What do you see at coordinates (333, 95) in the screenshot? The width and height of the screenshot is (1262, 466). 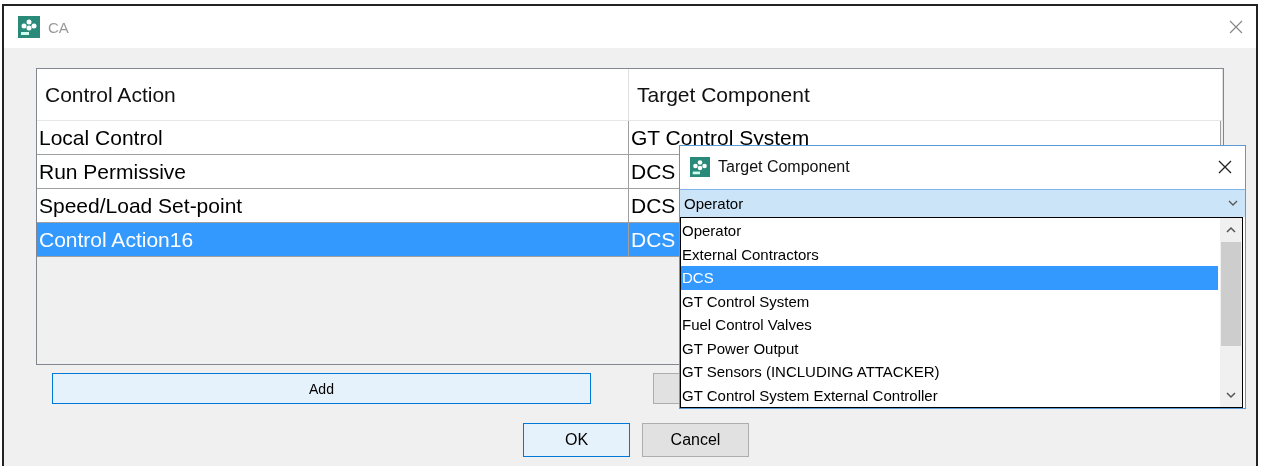 I see `column-header: Control Action` at bounding box center [333, 95].